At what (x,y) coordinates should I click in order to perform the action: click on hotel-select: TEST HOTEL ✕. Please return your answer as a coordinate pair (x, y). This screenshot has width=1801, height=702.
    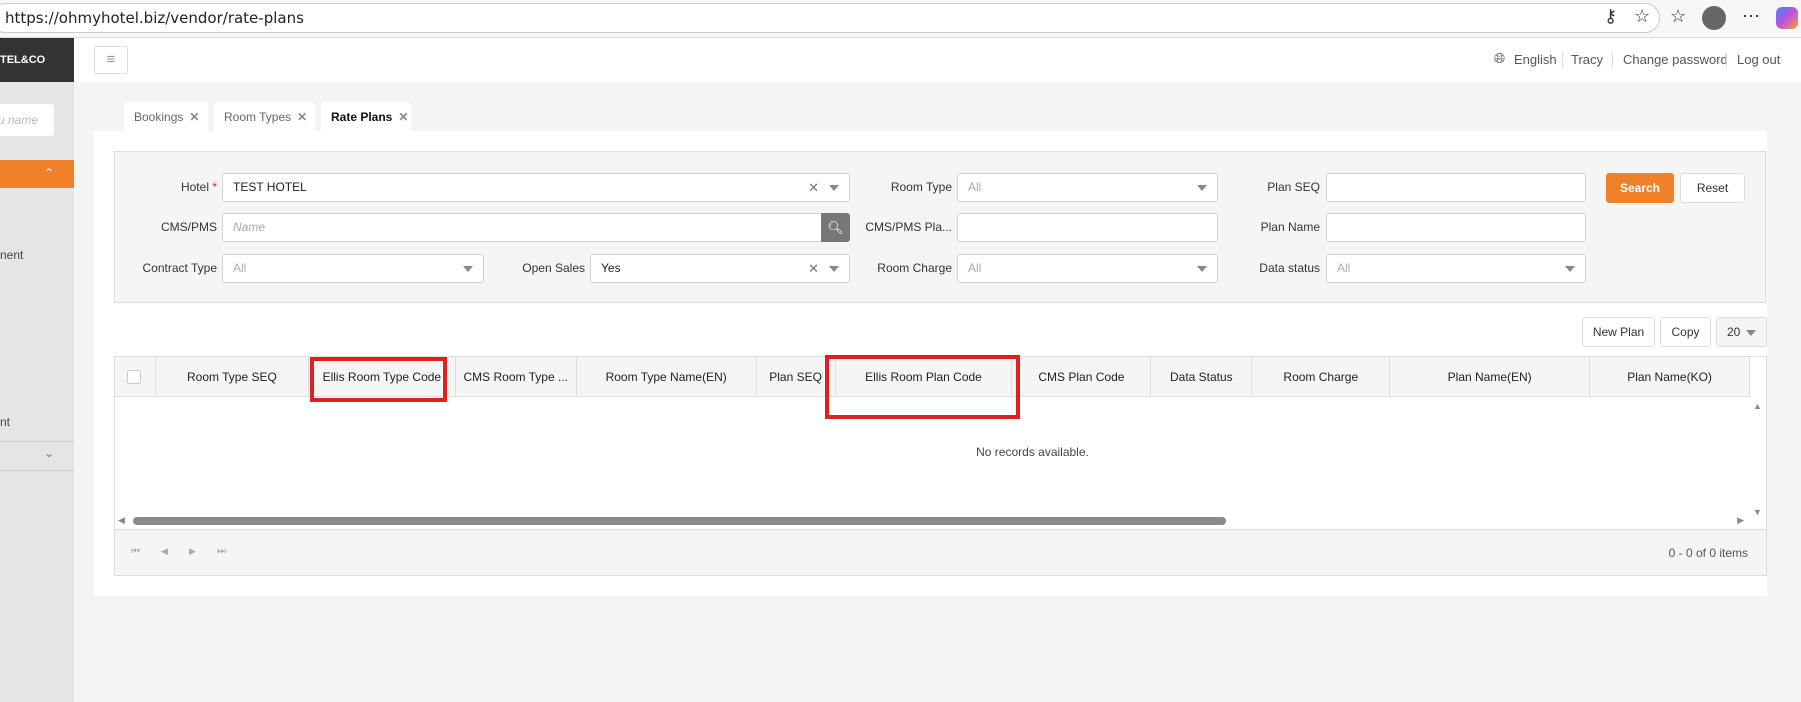
    Looking at the image, I should click on (536, 187).